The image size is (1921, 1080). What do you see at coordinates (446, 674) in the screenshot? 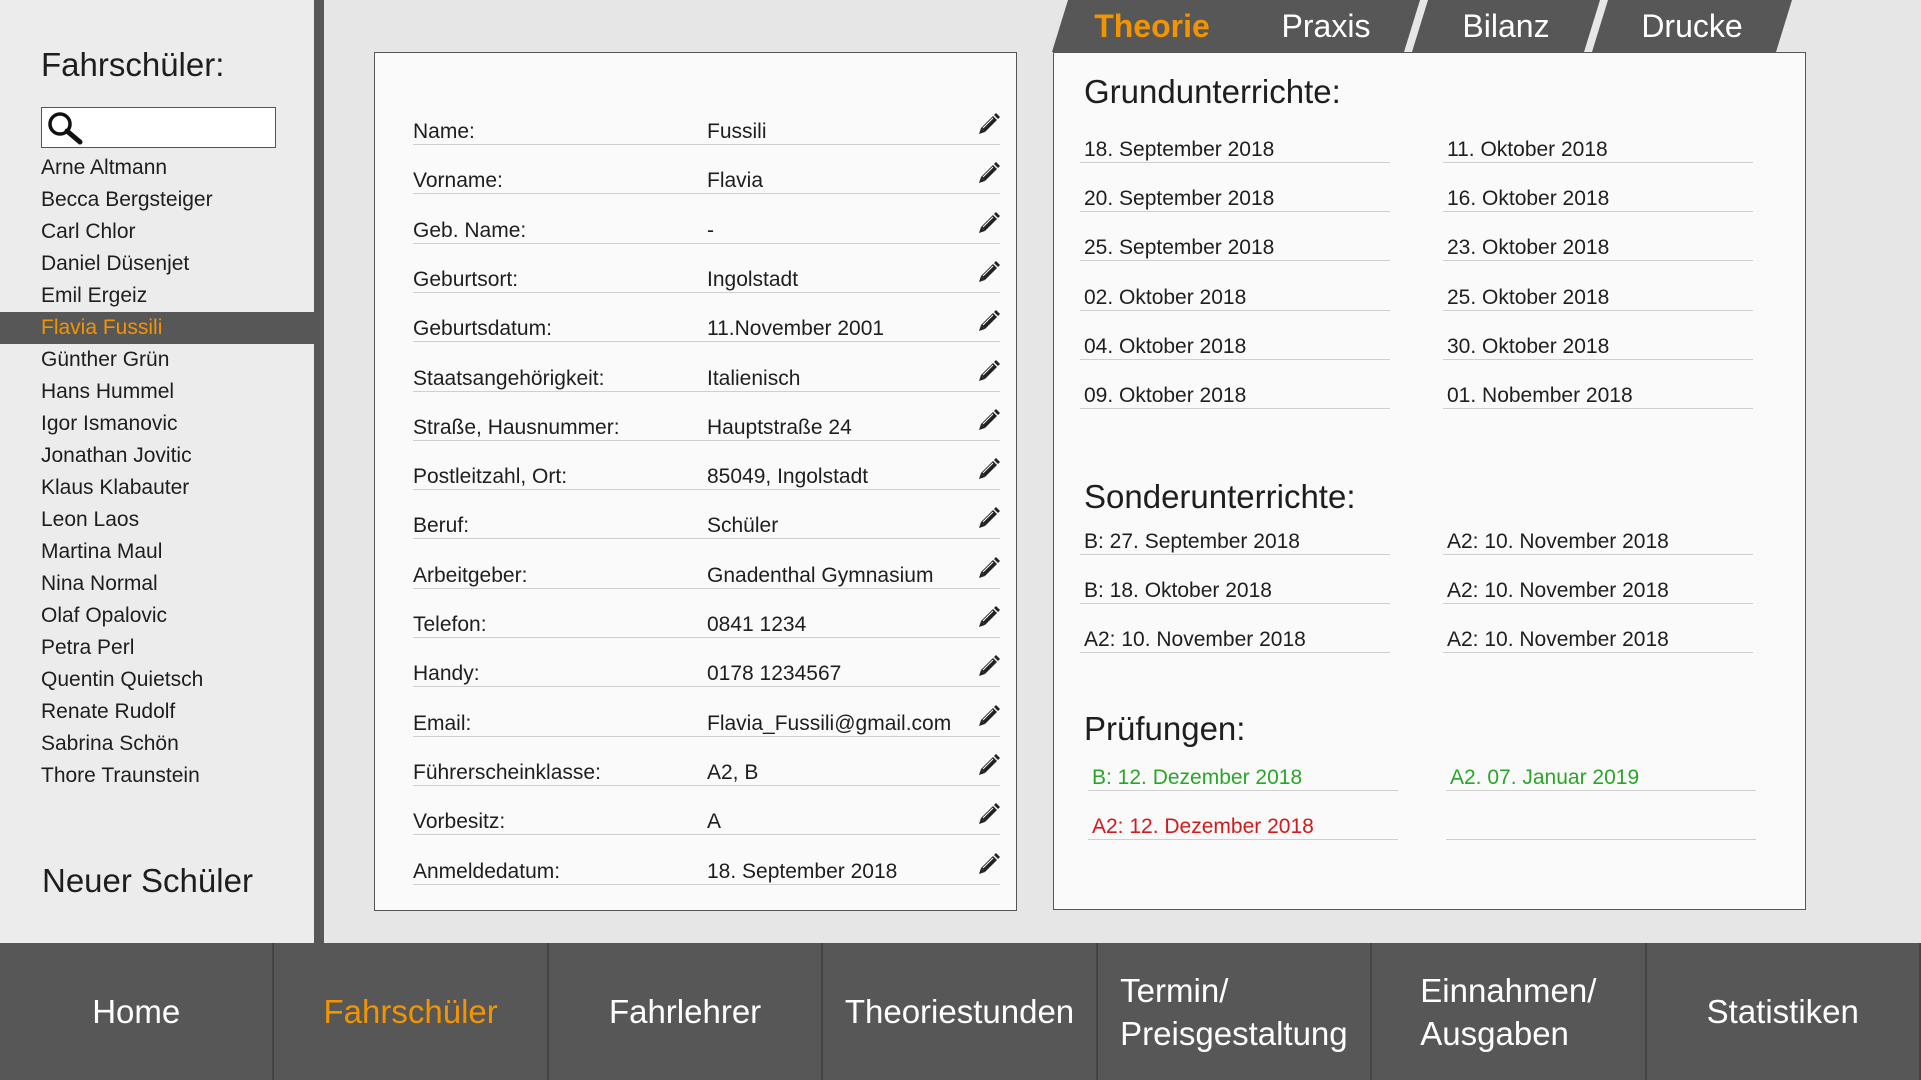
I see `field-label: Handy:` at bounding box center [446, 674].